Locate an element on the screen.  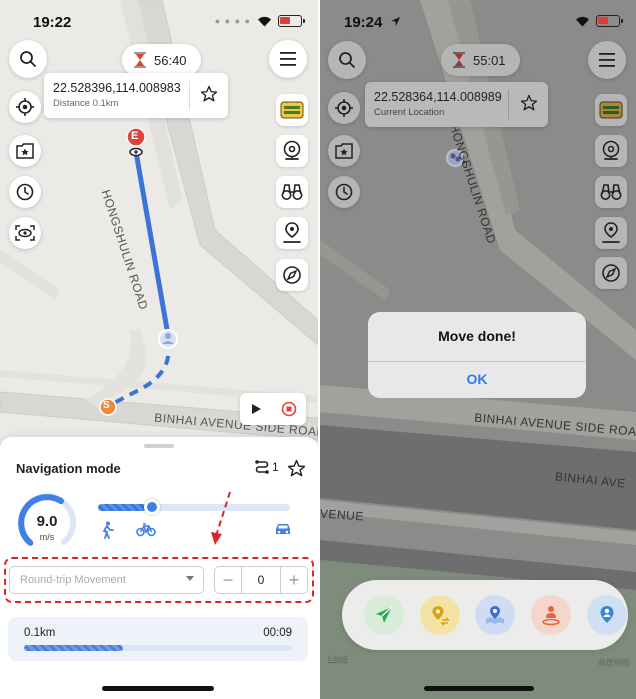
play-icon is located at coordinates (256, 409).